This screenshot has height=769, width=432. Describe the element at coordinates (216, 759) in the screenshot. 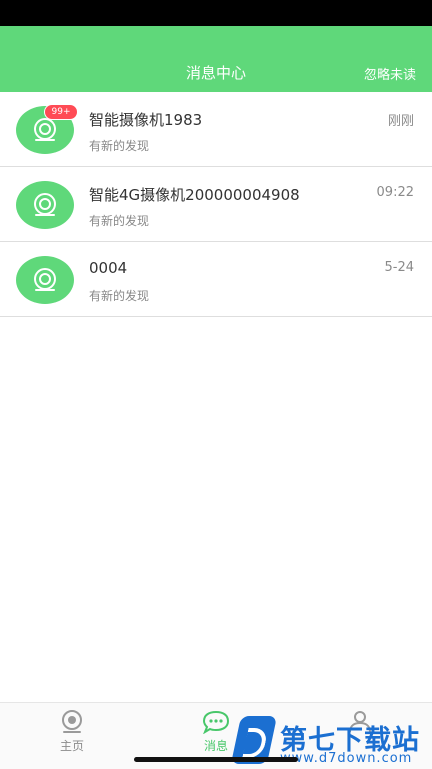

I see `home-indicator` at that location.